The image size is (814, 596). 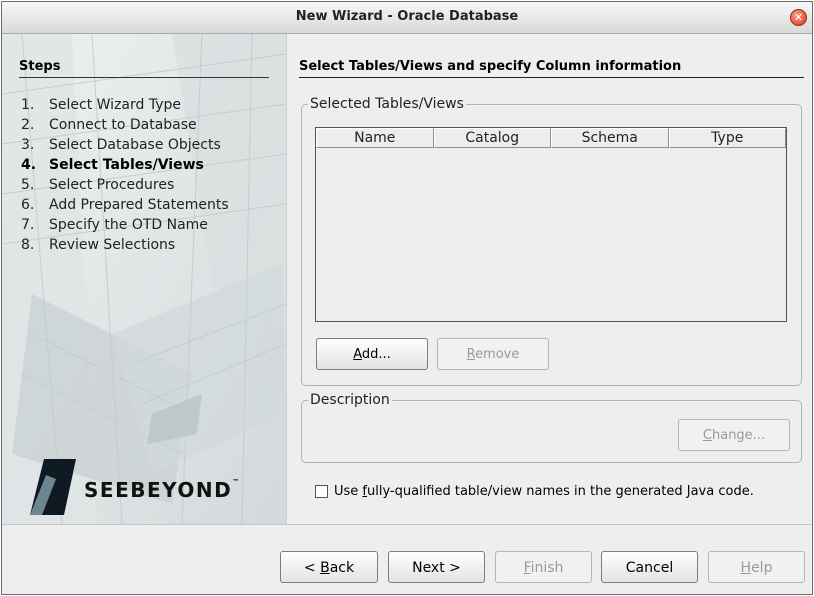 I want to click on wizard-footer: < Back Next > Finish Cancel Help, so click(x=407, y=559).